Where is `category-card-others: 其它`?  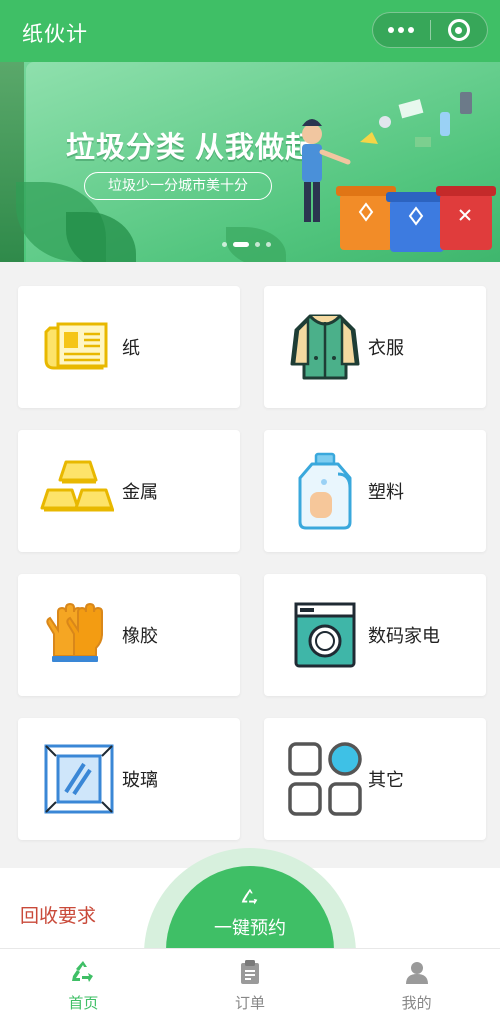
category-card-others: 其它 is located at coordinates (375, 779).